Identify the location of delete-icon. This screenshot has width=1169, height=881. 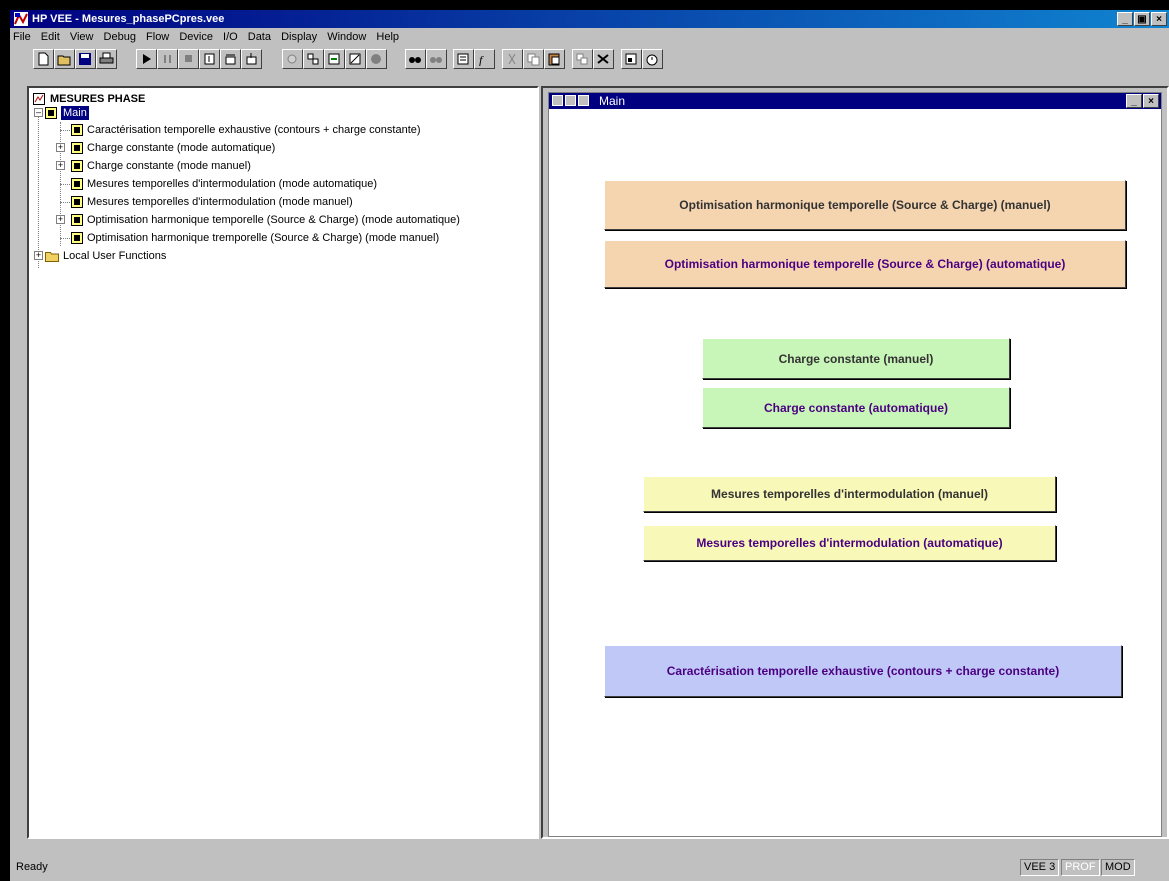
(603, 59).